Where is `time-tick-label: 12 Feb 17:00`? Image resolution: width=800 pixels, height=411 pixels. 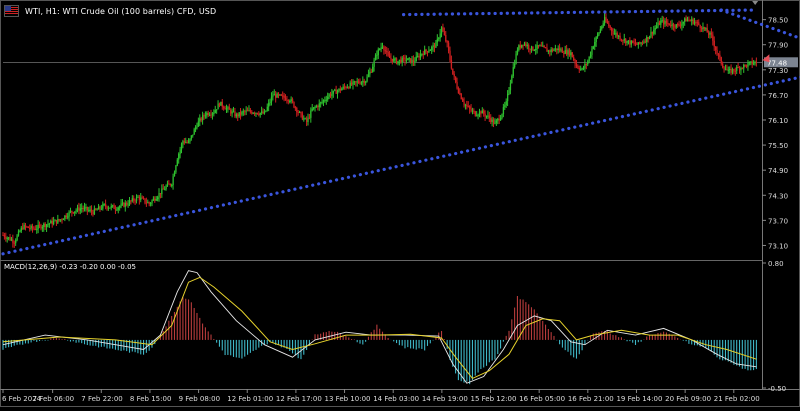 time-tick-label: 12 Feb 17:00 is located at coordinates (299, 399).